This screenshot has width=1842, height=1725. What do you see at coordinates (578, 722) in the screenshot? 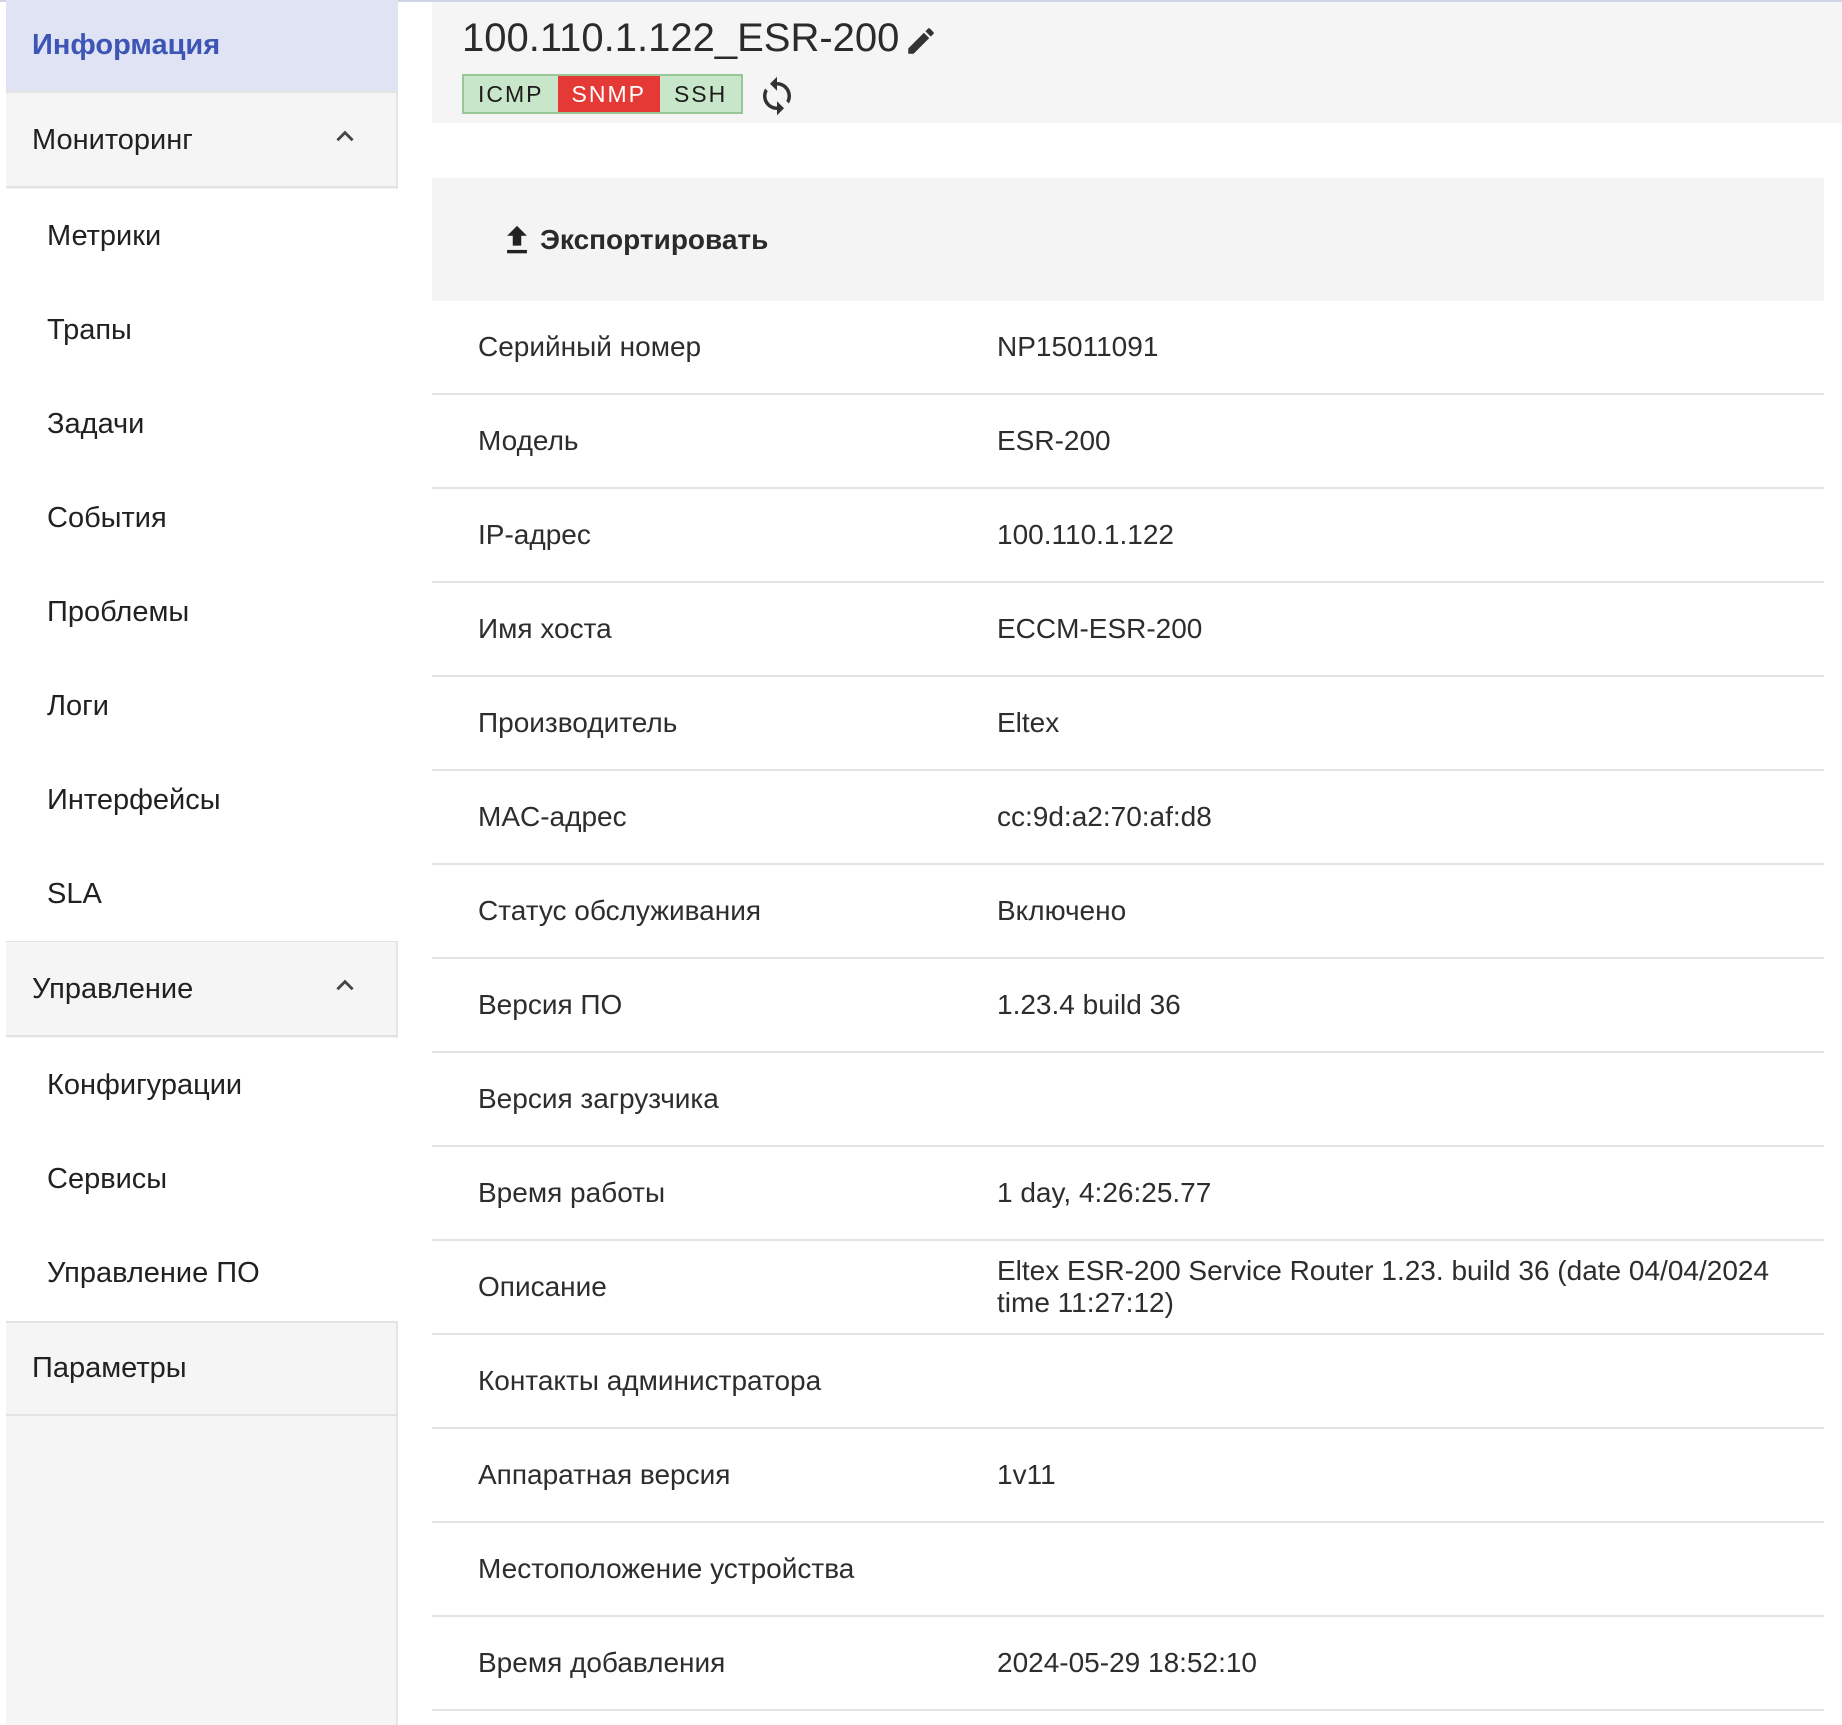
I see `detail-label: Производитель` at bounding box center [578, 722].